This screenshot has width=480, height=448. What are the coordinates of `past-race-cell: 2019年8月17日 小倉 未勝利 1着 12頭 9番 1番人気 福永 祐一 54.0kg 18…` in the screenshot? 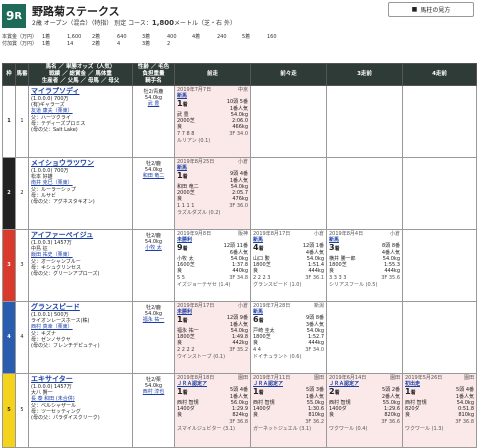 It's located at (212, 337).